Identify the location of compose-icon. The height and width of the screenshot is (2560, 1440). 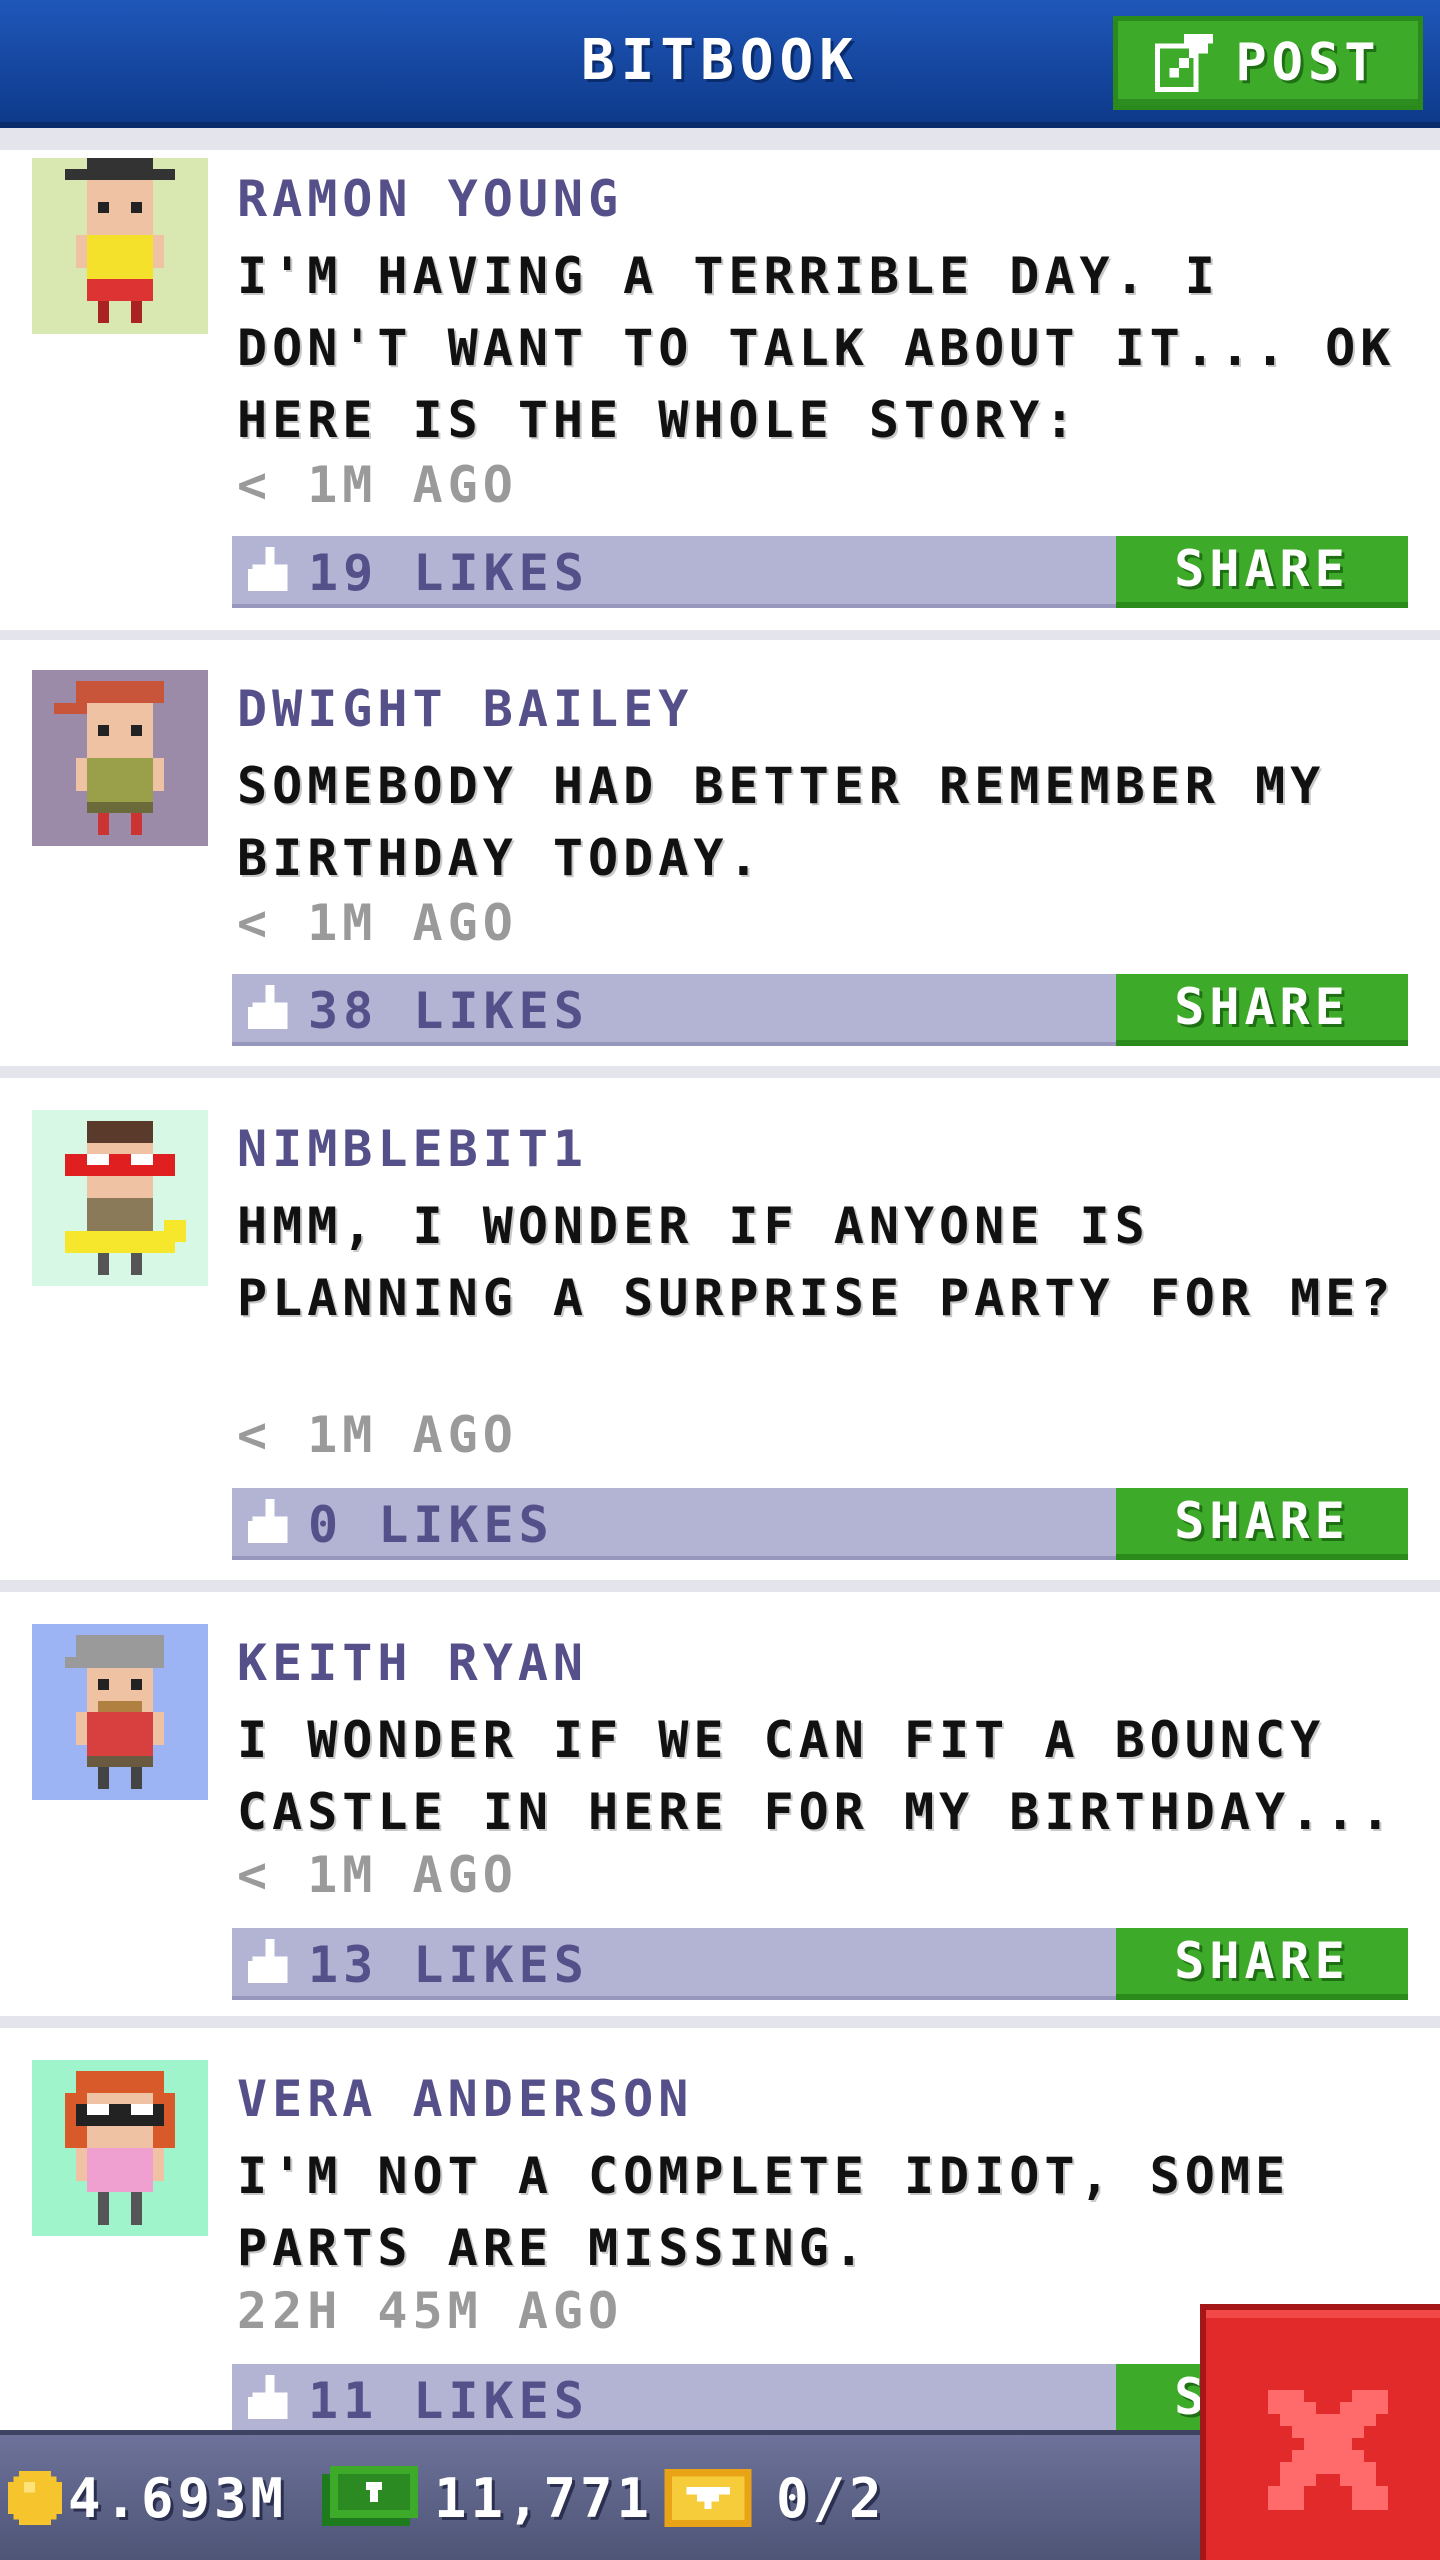
(1184, 63).